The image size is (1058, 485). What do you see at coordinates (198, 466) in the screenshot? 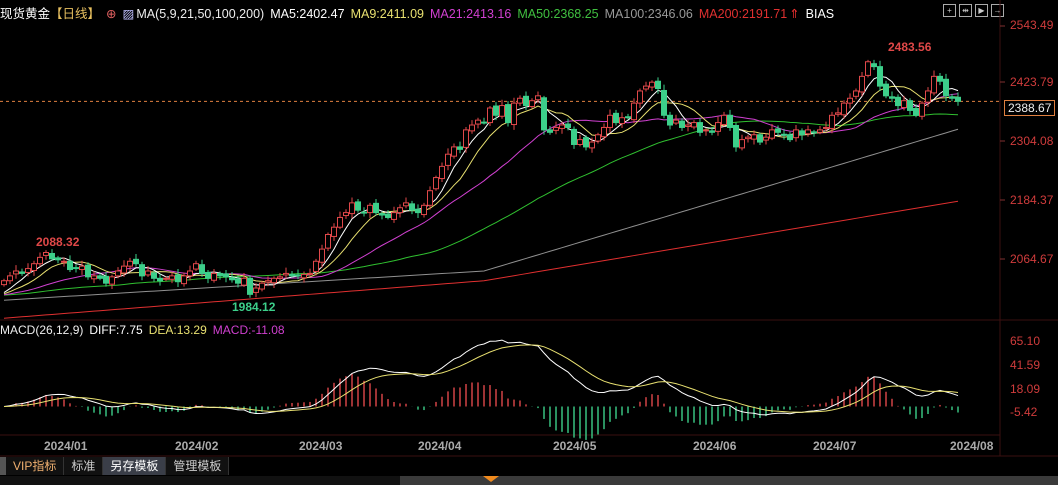
I see `tab-manage-template: 管理模板` at bounding box center [198, 466].